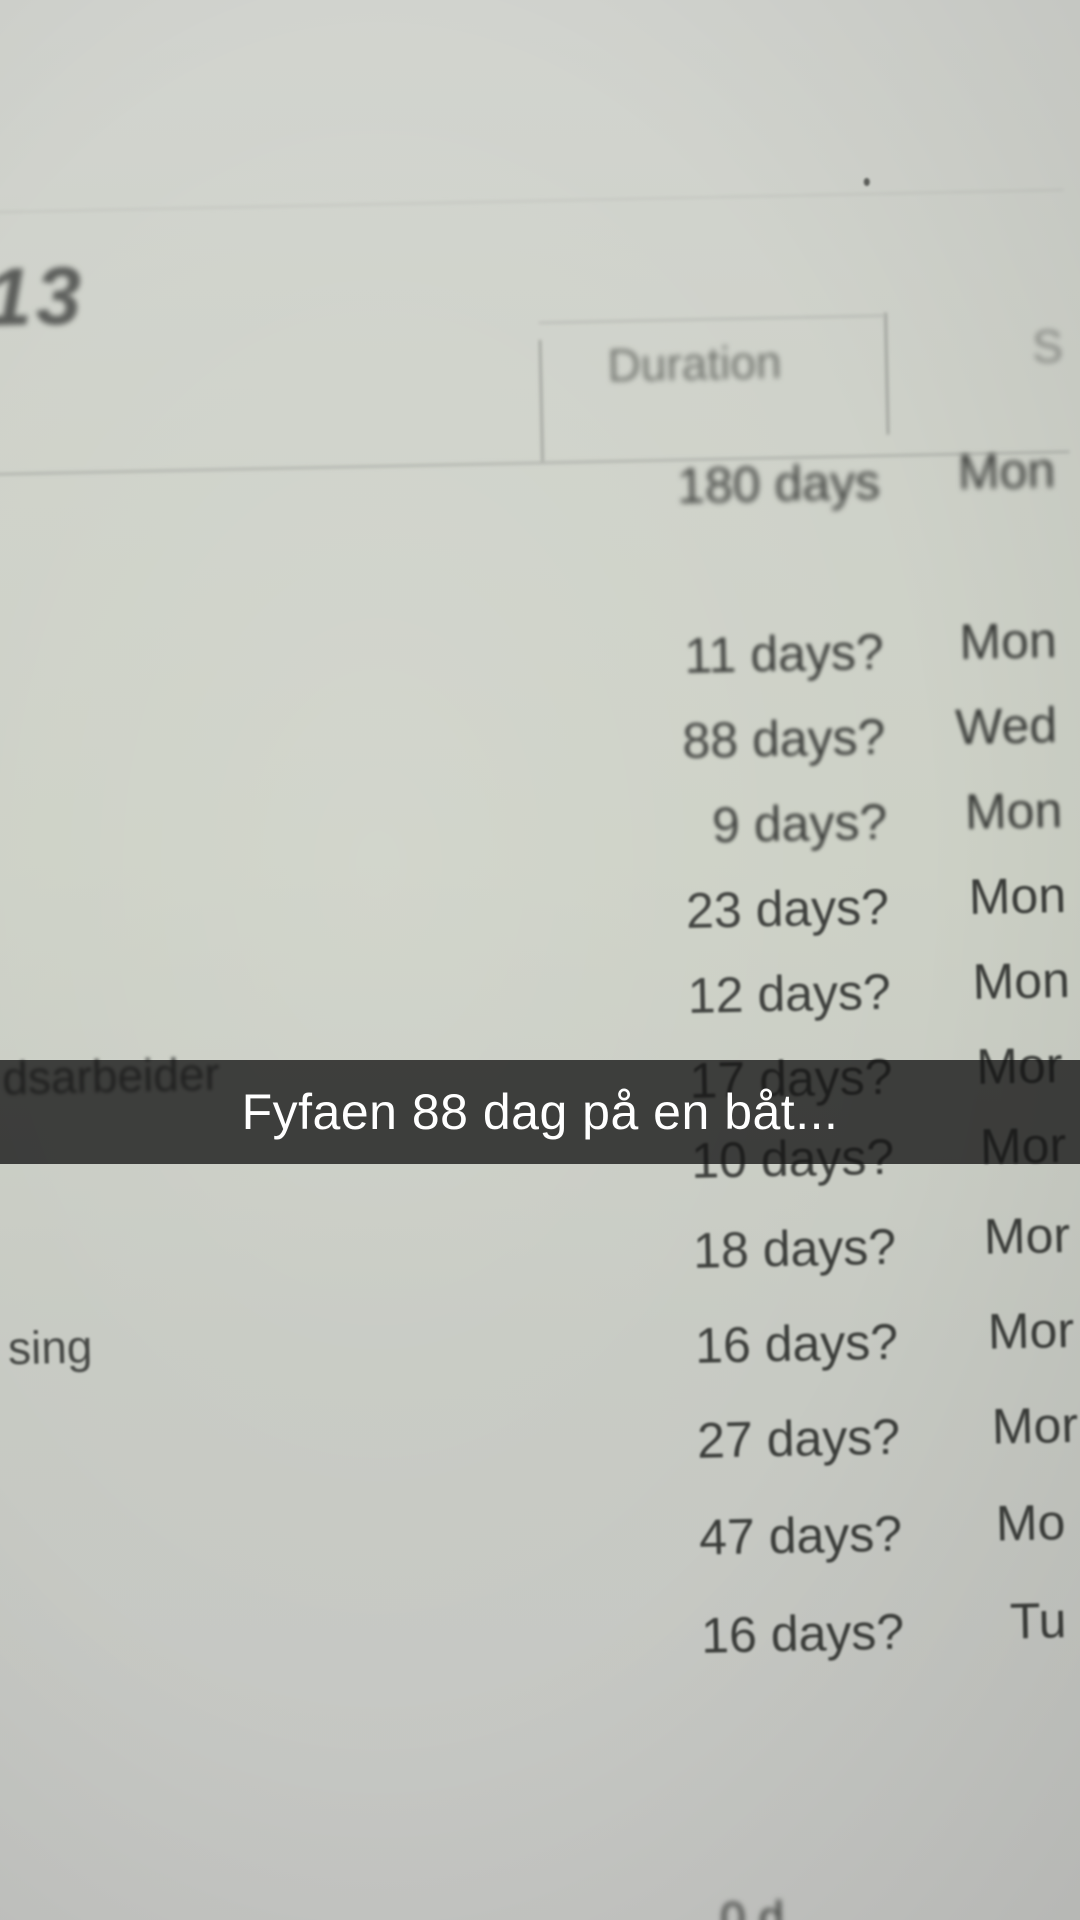  Describe the element at coordinates (1006, 726) in the screenshot. I see `start-day-cell: Wed` at that location.